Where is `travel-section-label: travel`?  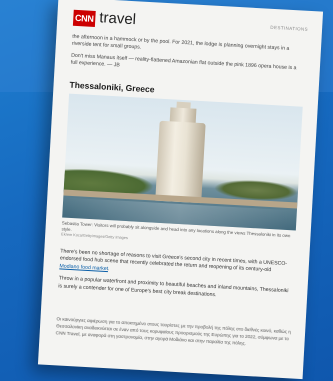
travel-section-label: travel is located at coordinates (117, 19).